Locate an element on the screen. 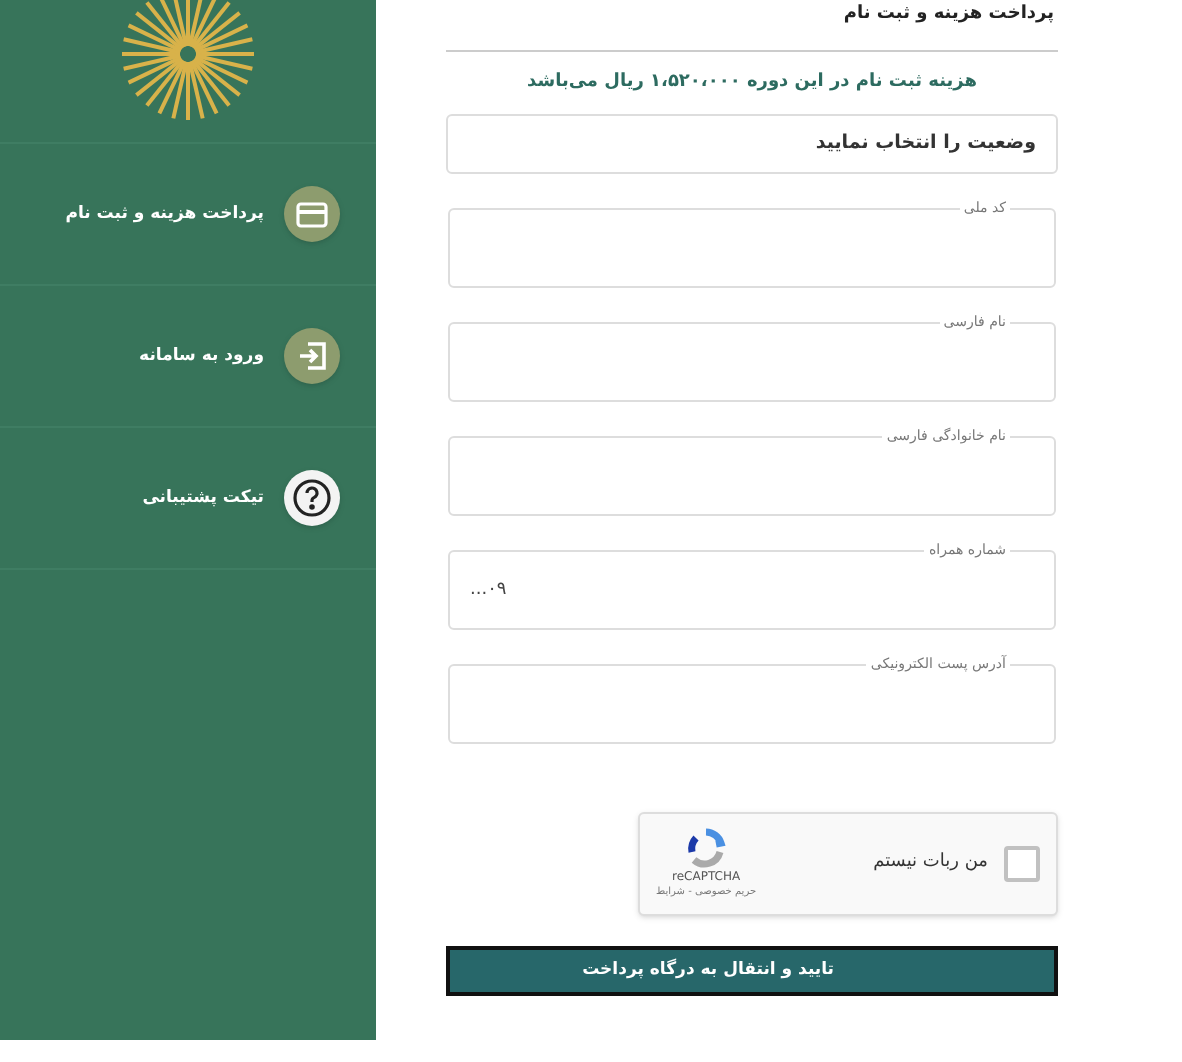 The width and height of the screenshot is (1182, 1062). sidebar-item: پرداخت هزینه و ثبت نام is located at coordinates (188, 215).